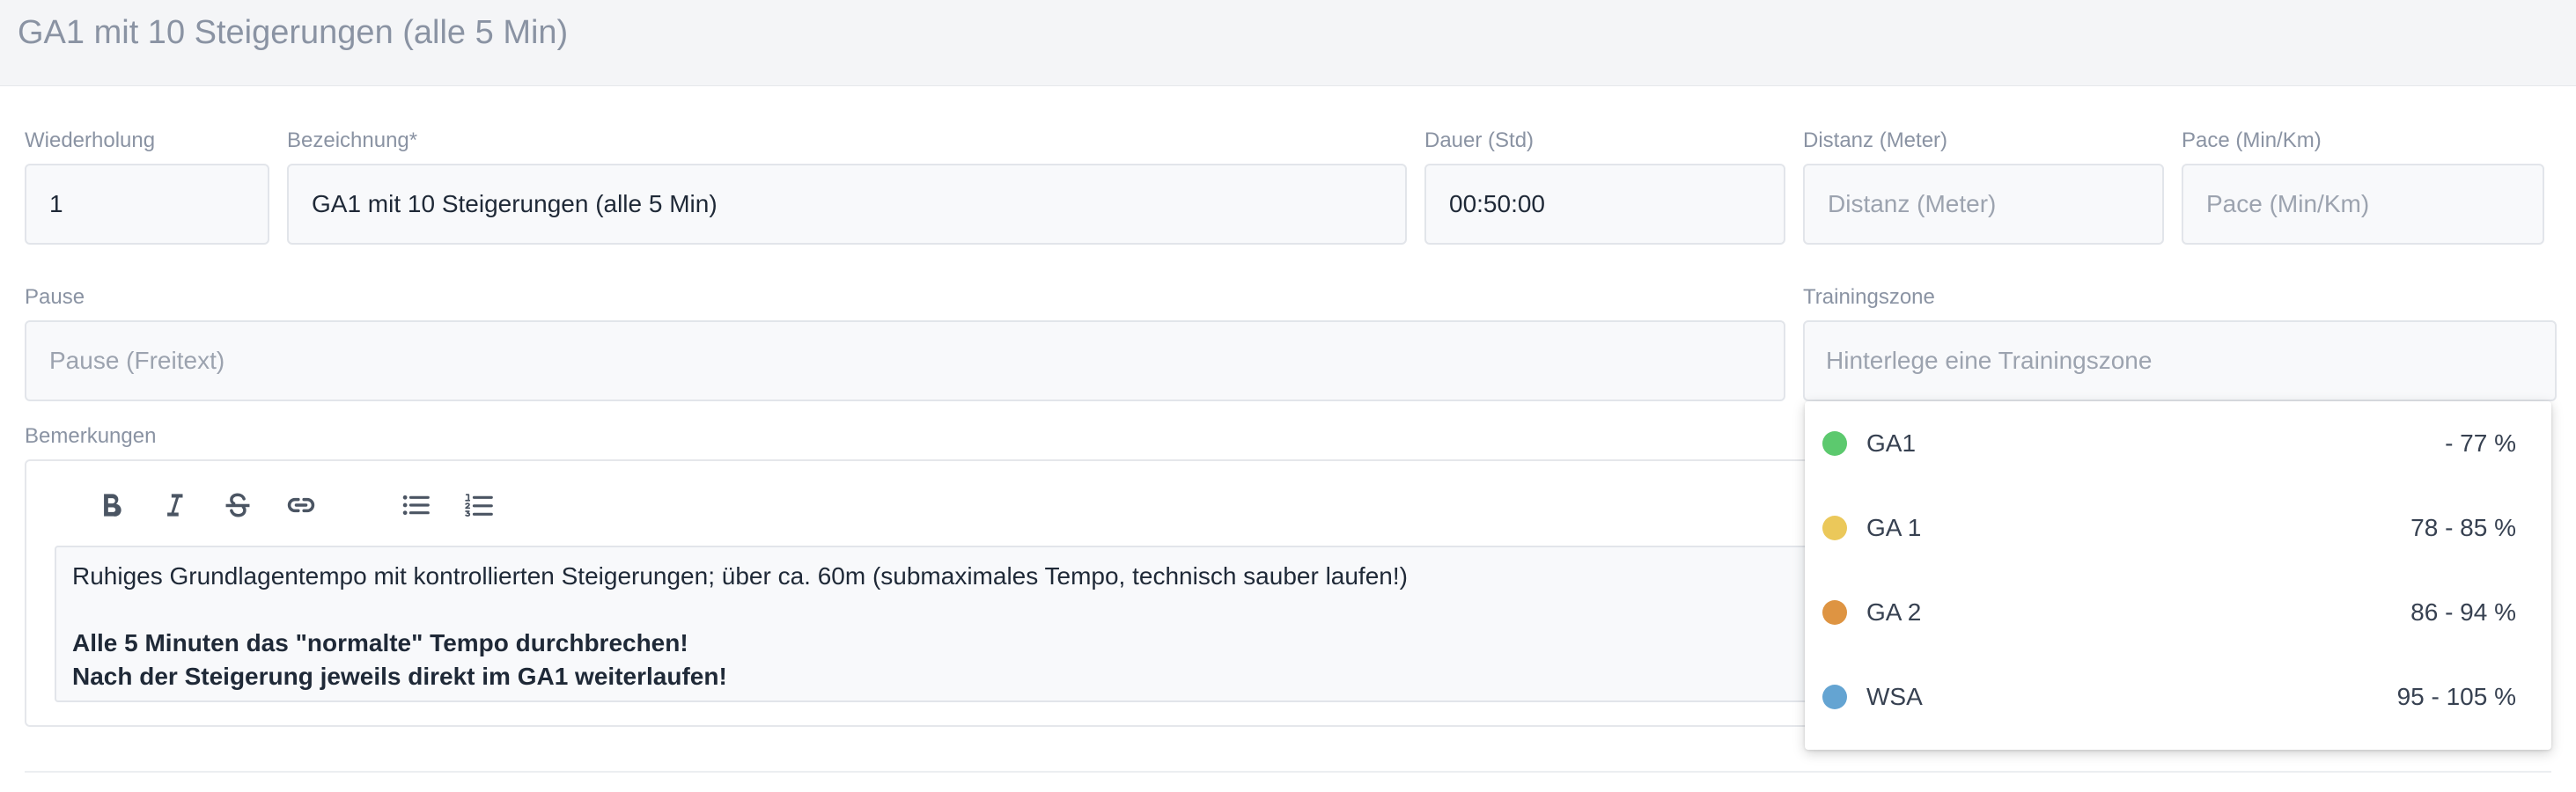 This screenshot has height=792, width=2576. I want to click on zone-option: GA 1 78 - 85 %, so click(2178, 528).